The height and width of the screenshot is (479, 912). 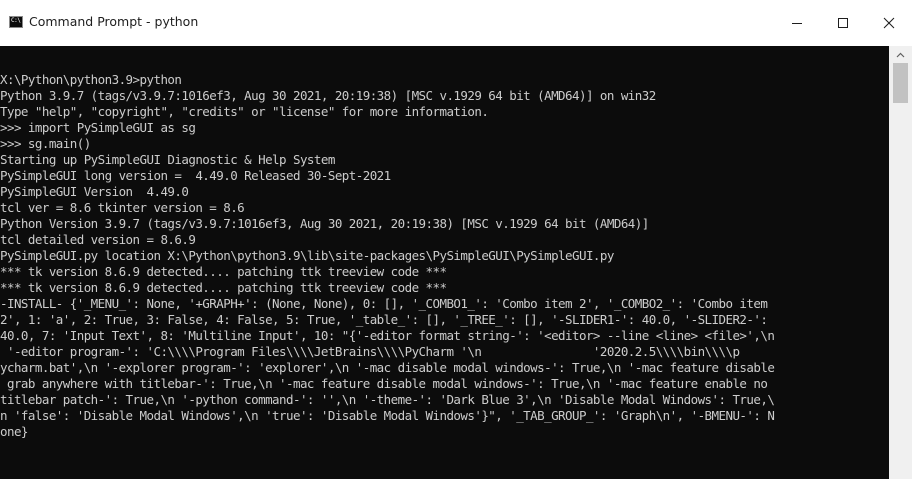 What do you see at coordinates (91, 79) in the screenshot?
I see `console-line: X:\Python\python3.9>python` at bounding box center [91, 79].